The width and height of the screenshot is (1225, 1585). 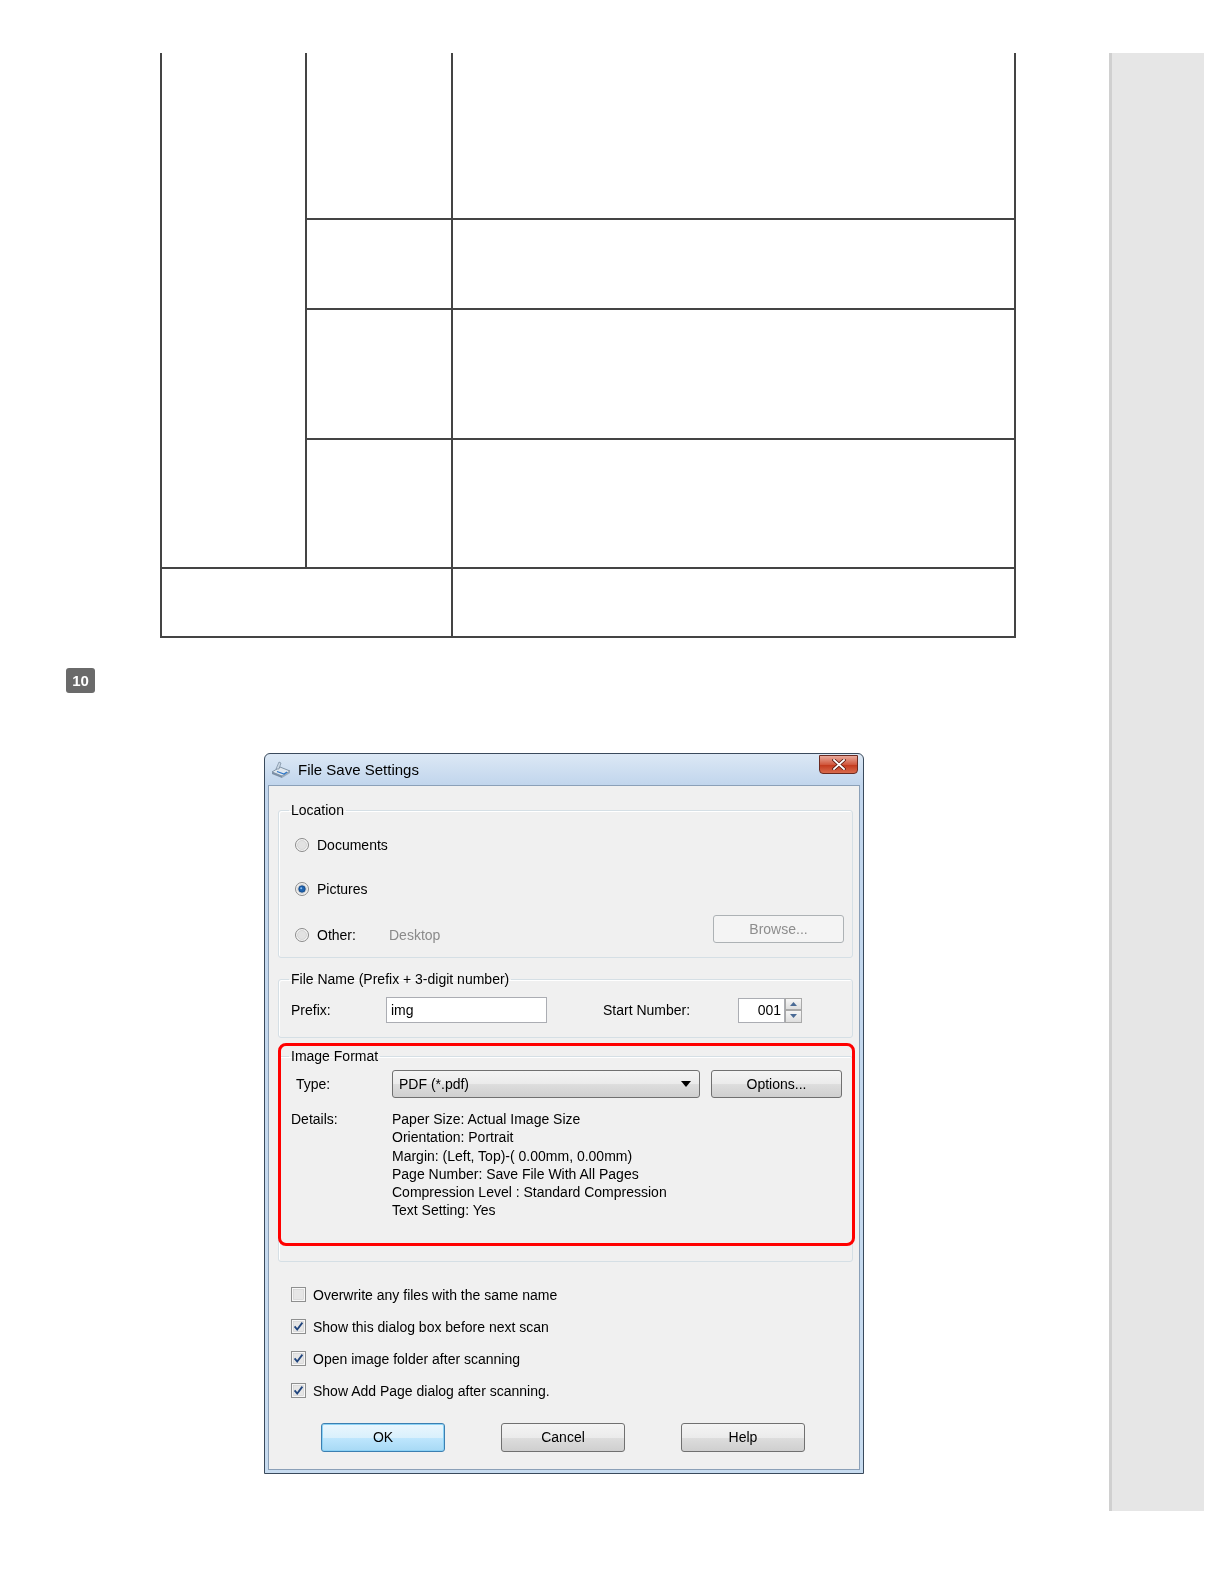 What do you see at coordinates (350, 935) in the screenshot?
I see `radio-label: Other:` at bounding box center [350, 935].